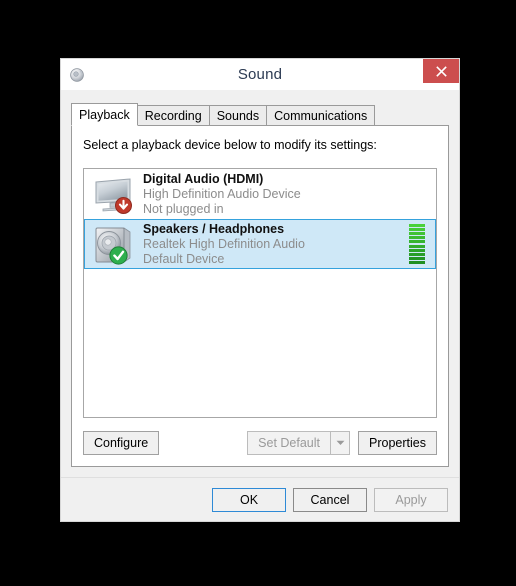 The width and height of the screenshot is (516, 586). Describe the element at coordinates (77, 74) in the screenshot. I see `speaker-icon` at that location.